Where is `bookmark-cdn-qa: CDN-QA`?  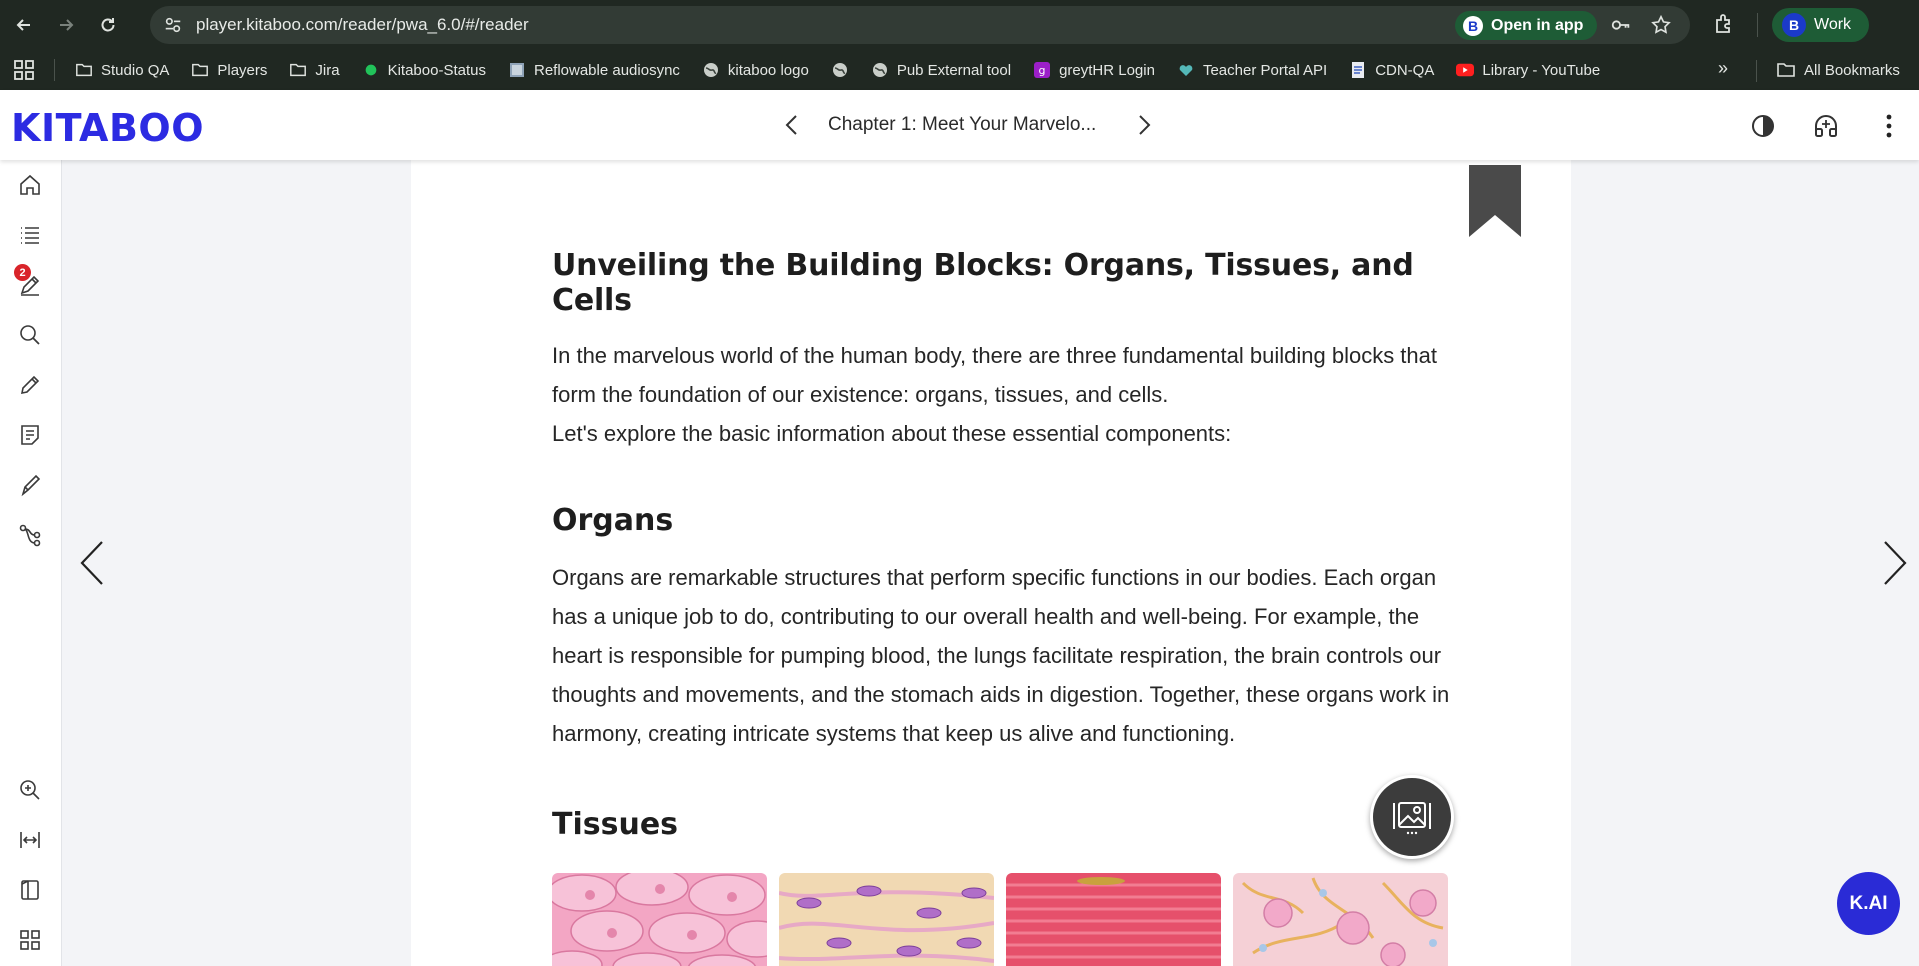 bookmark-cdn-qa: CDN-QA is located at coordinates (1391, 70).